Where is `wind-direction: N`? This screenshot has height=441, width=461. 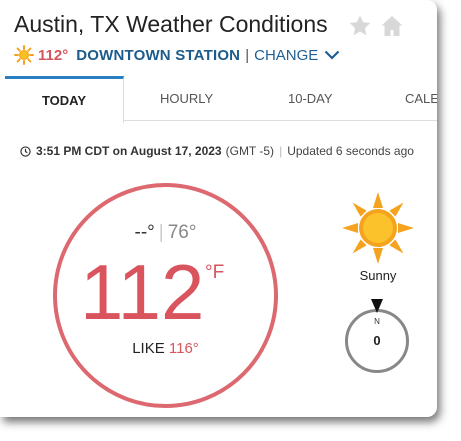
wind-direction: N is located at coordinates (377, 321).